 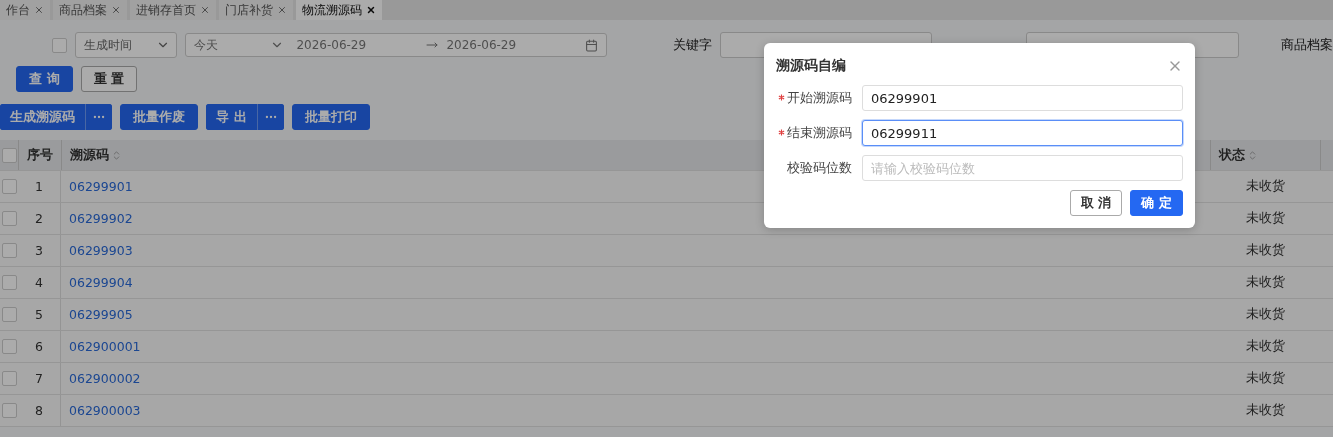 What do you see at coordinates (105, 378) in the screenshot?
I see `code-link: 062900002` at bounding box center [105, 378].